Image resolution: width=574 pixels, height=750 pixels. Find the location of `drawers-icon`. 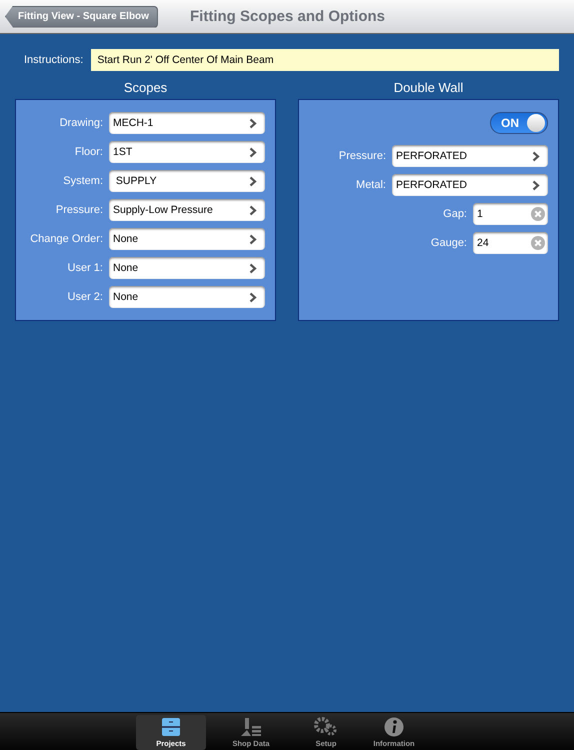

drawers-icon is located at coordinates (171, 727).